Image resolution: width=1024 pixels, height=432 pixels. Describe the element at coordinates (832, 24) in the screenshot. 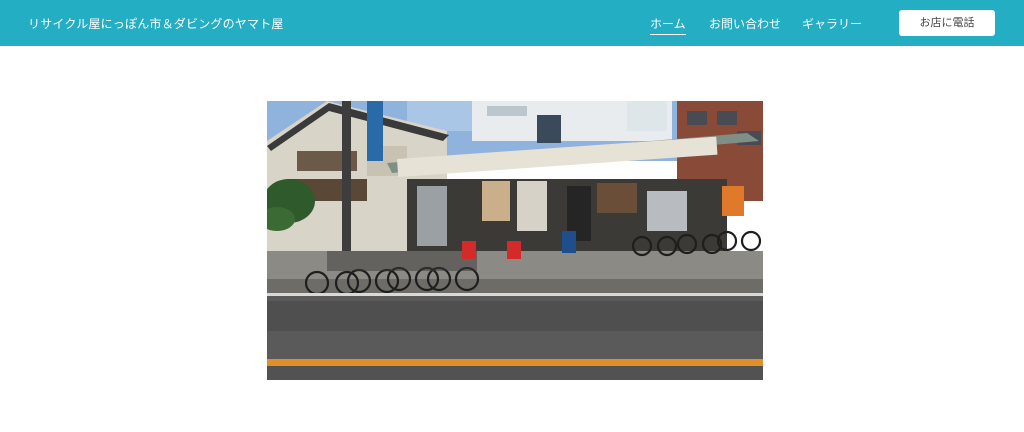

I see `nav-item-gallery: ギャラリー` at that location.